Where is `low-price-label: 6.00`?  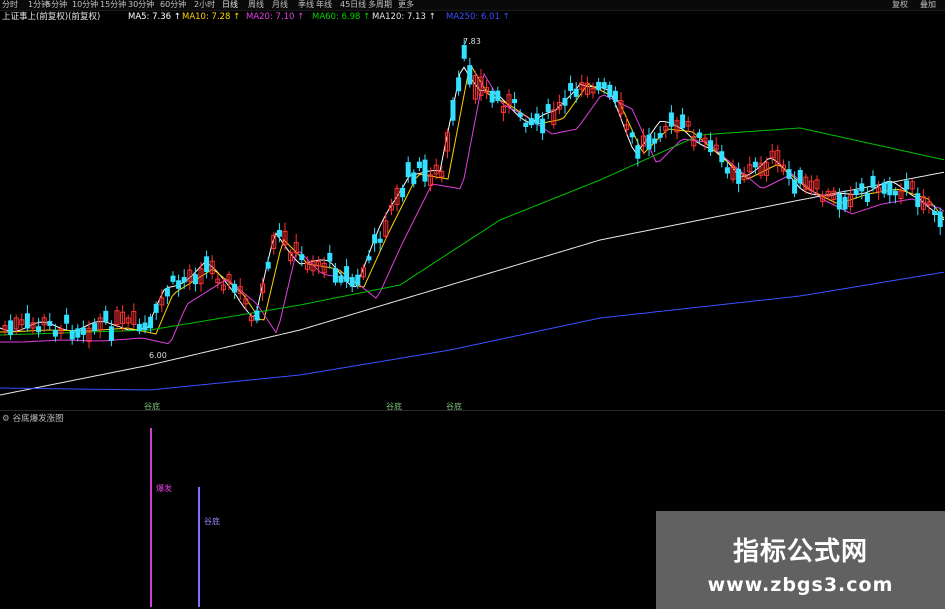 low-price-label: 6.00 is located at coordinates (158, 355).